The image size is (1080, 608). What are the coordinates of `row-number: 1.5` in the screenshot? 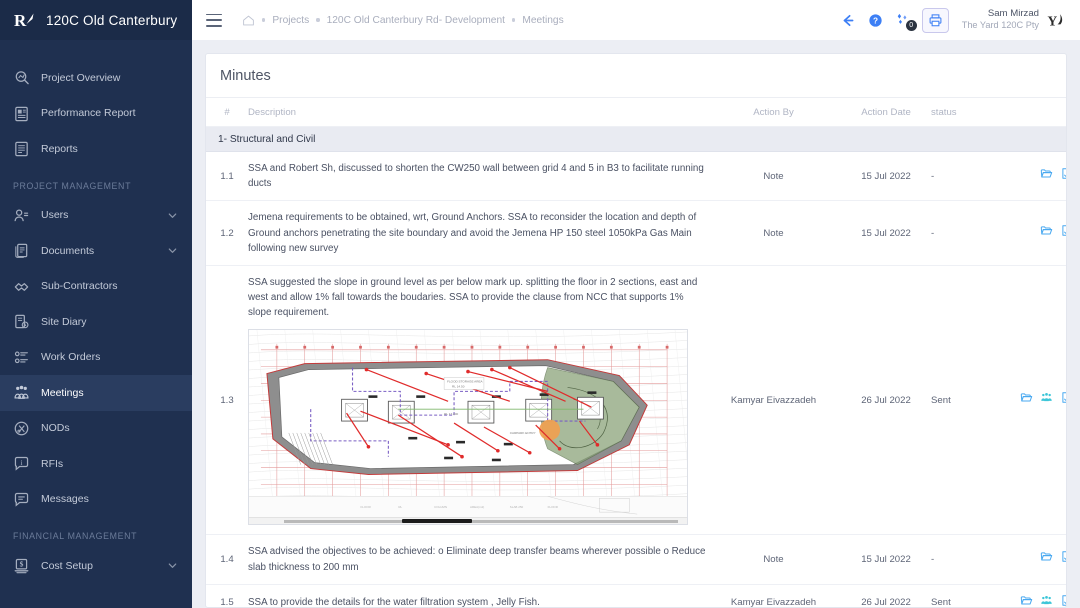 It's located at (227, 595).